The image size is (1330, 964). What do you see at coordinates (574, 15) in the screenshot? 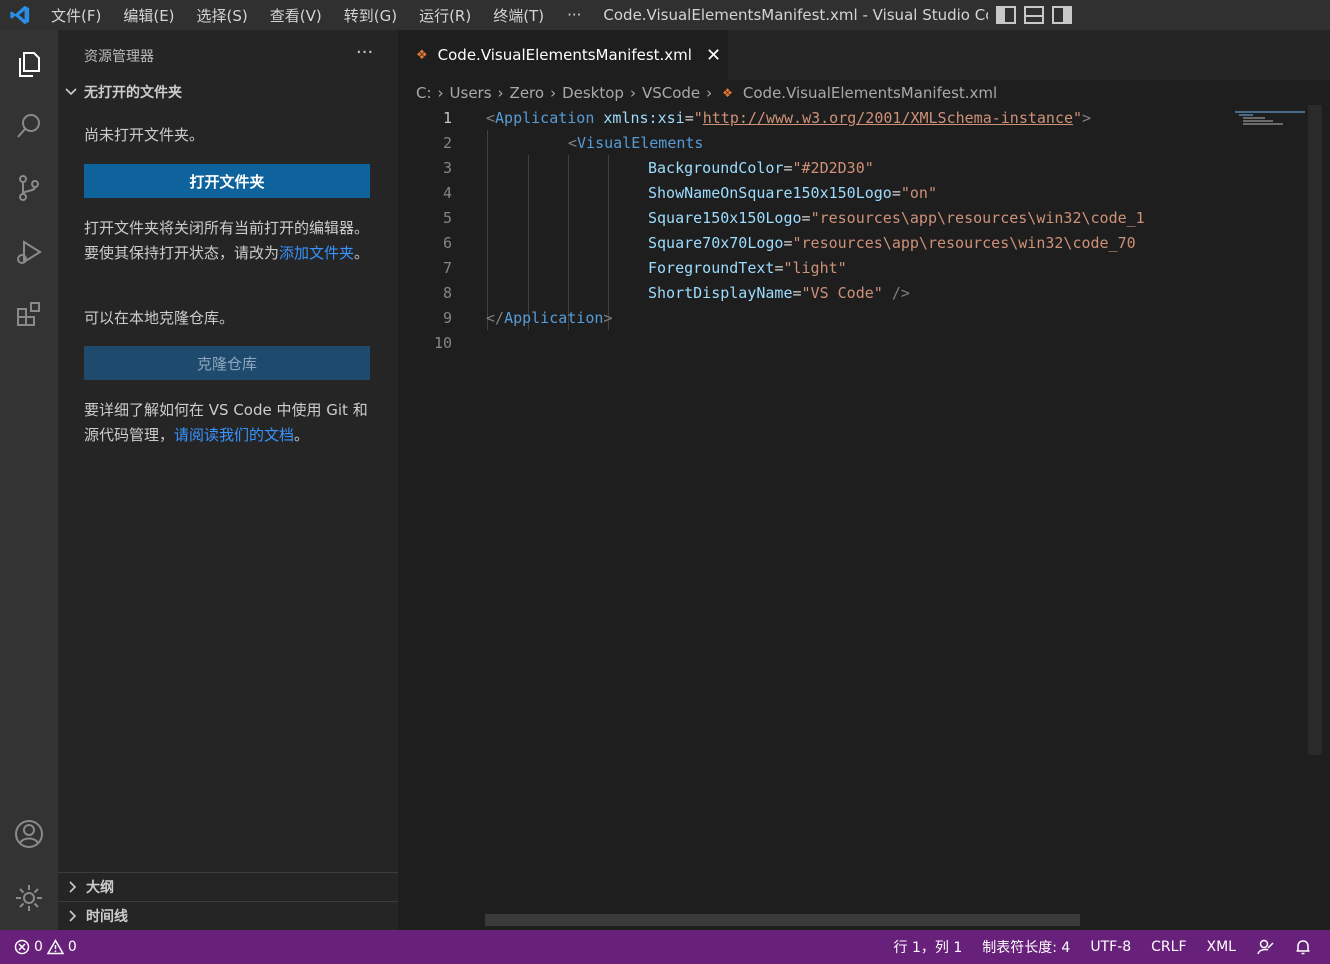
I see `menu-more-button: ···` at bounding box center [574, 15].